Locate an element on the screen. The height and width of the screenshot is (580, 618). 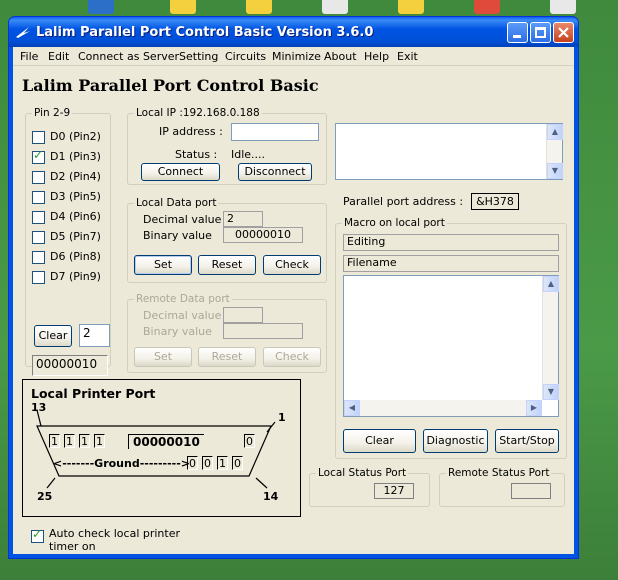
db25-connector-outline is located at coordinates (156, 449).